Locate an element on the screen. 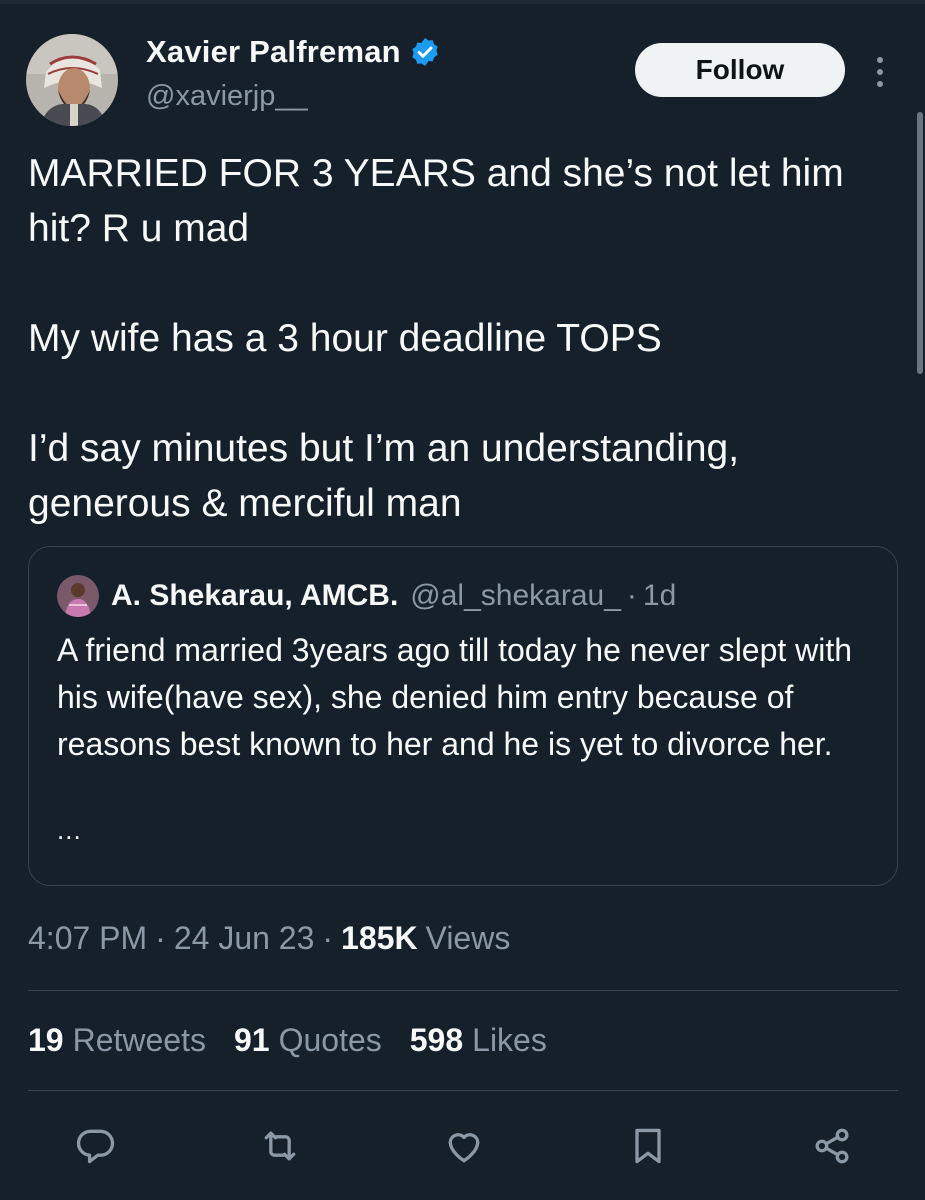  quotes-stat: 91 Quotes is located at coordinates (308, 1040).